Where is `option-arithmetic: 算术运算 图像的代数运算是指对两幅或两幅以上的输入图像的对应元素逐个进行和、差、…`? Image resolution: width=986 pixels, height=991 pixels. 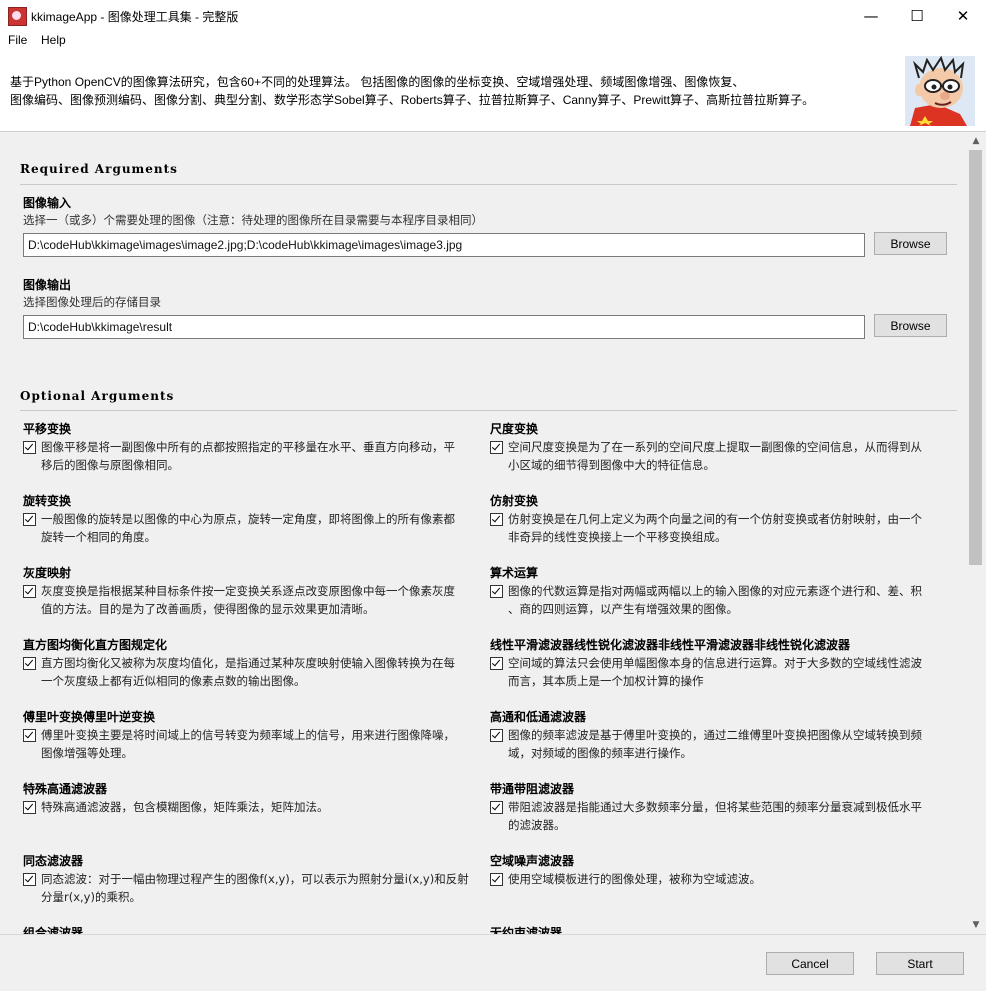
option-arithmetic: 算术运算 图像的代数运算是指对两幅或两幅以上的输入图像的对应元素逐个进行和、差、… is located at coordinates (716, 591).